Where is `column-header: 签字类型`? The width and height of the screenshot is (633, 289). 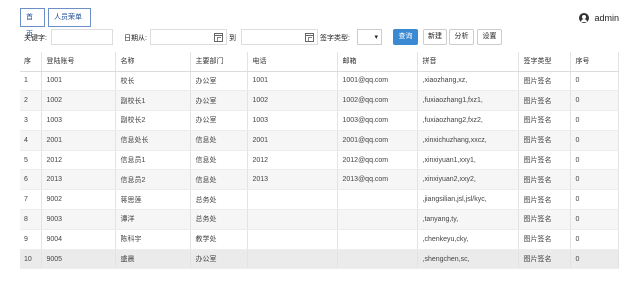 column-header: 签字类型 is located at coordinates (544, 62).